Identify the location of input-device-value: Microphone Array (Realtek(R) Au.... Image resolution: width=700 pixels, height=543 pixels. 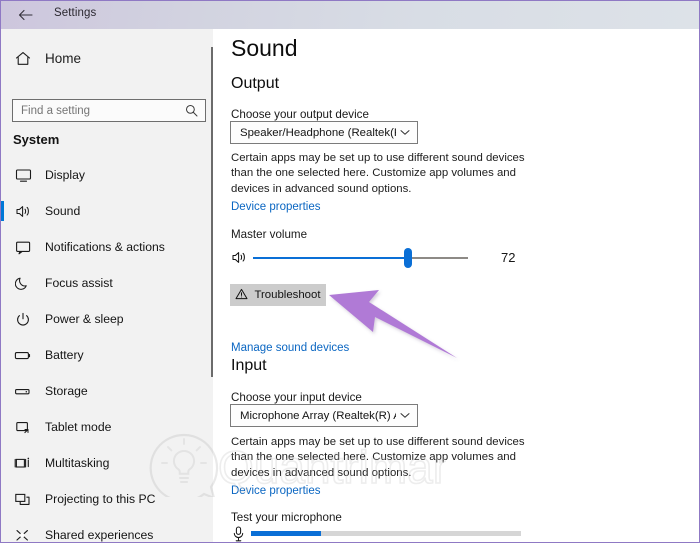
(318, 415).